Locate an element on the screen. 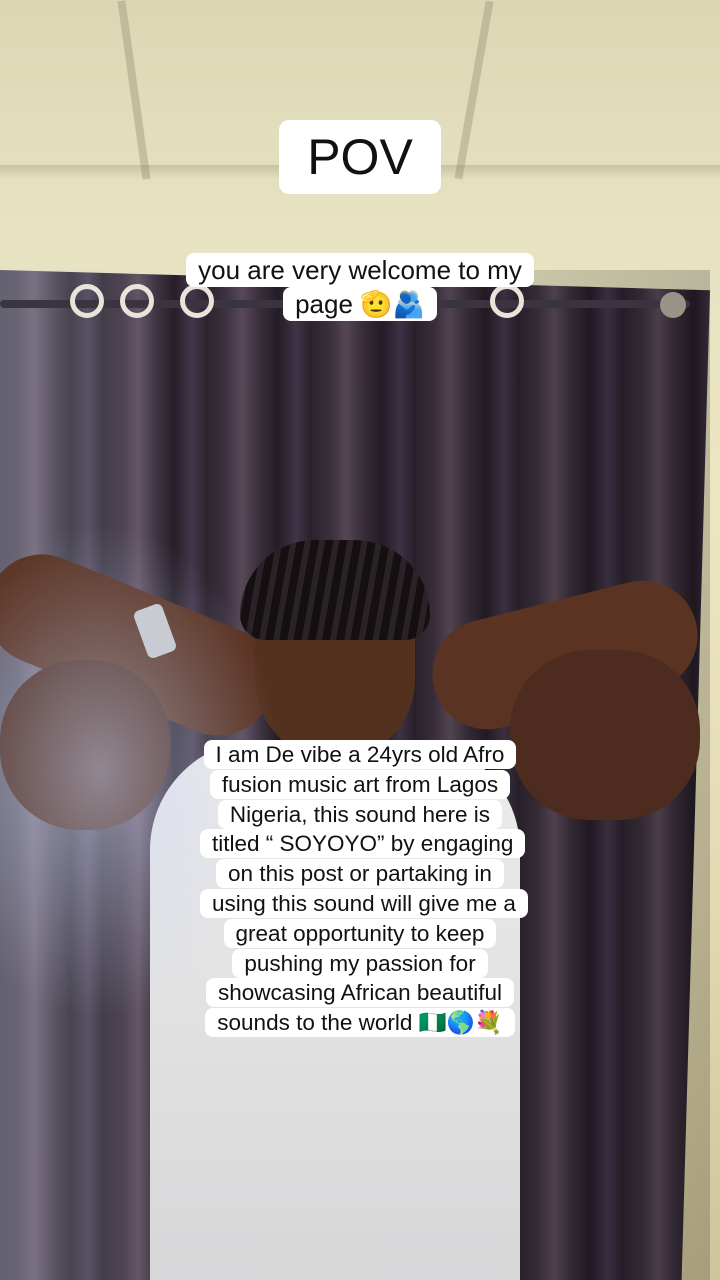  welcome-caption: you are very welcome to my page 🫡🫂 is located at coordinates (360, 287).